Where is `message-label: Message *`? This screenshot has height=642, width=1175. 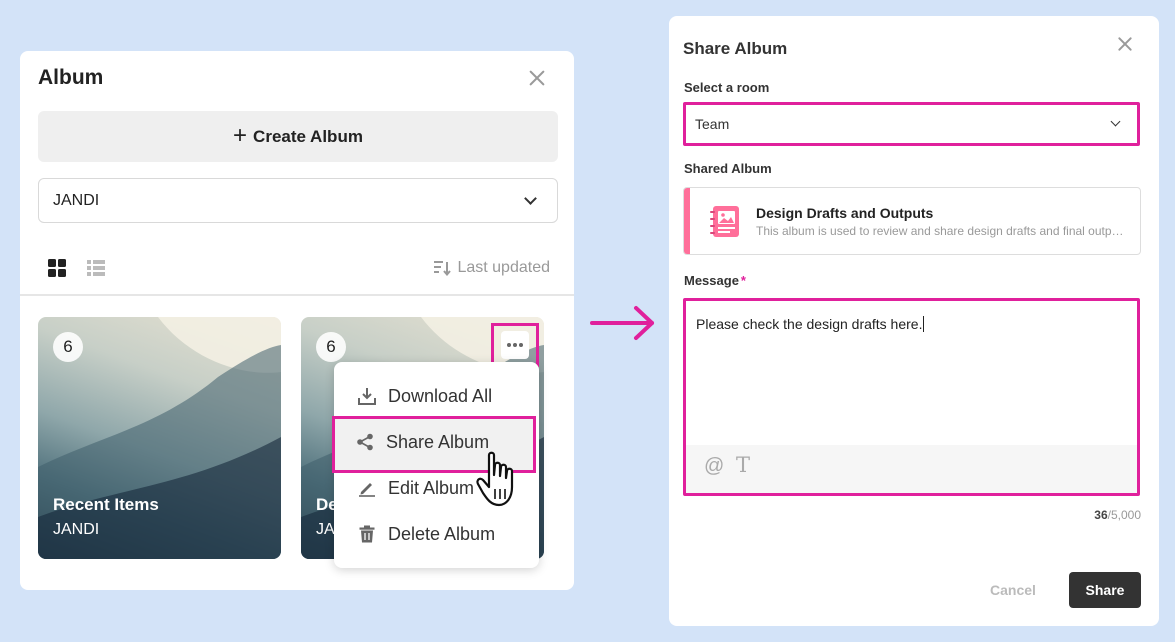
message-label: Message * is located at coordinates (715, 280).